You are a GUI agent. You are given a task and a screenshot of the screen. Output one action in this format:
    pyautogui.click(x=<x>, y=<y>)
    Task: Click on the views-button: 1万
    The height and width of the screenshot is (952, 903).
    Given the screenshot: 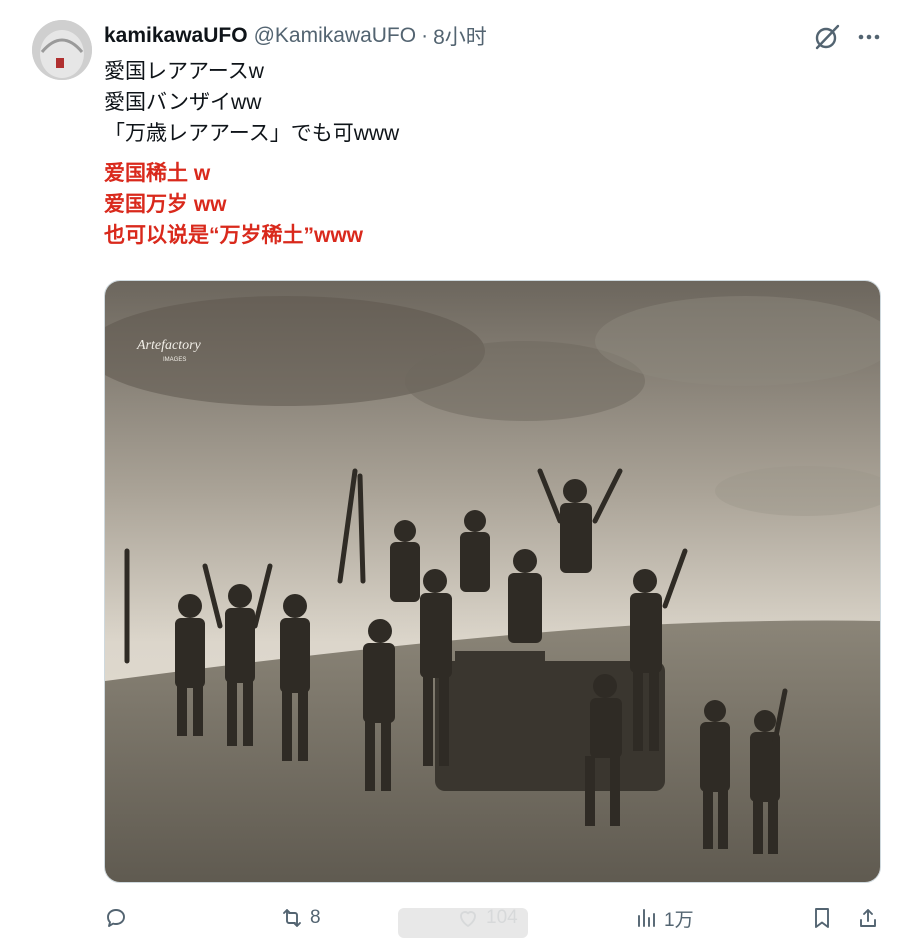 What is the action you would take?
    pyautogui.click(x=664, y=918)
    